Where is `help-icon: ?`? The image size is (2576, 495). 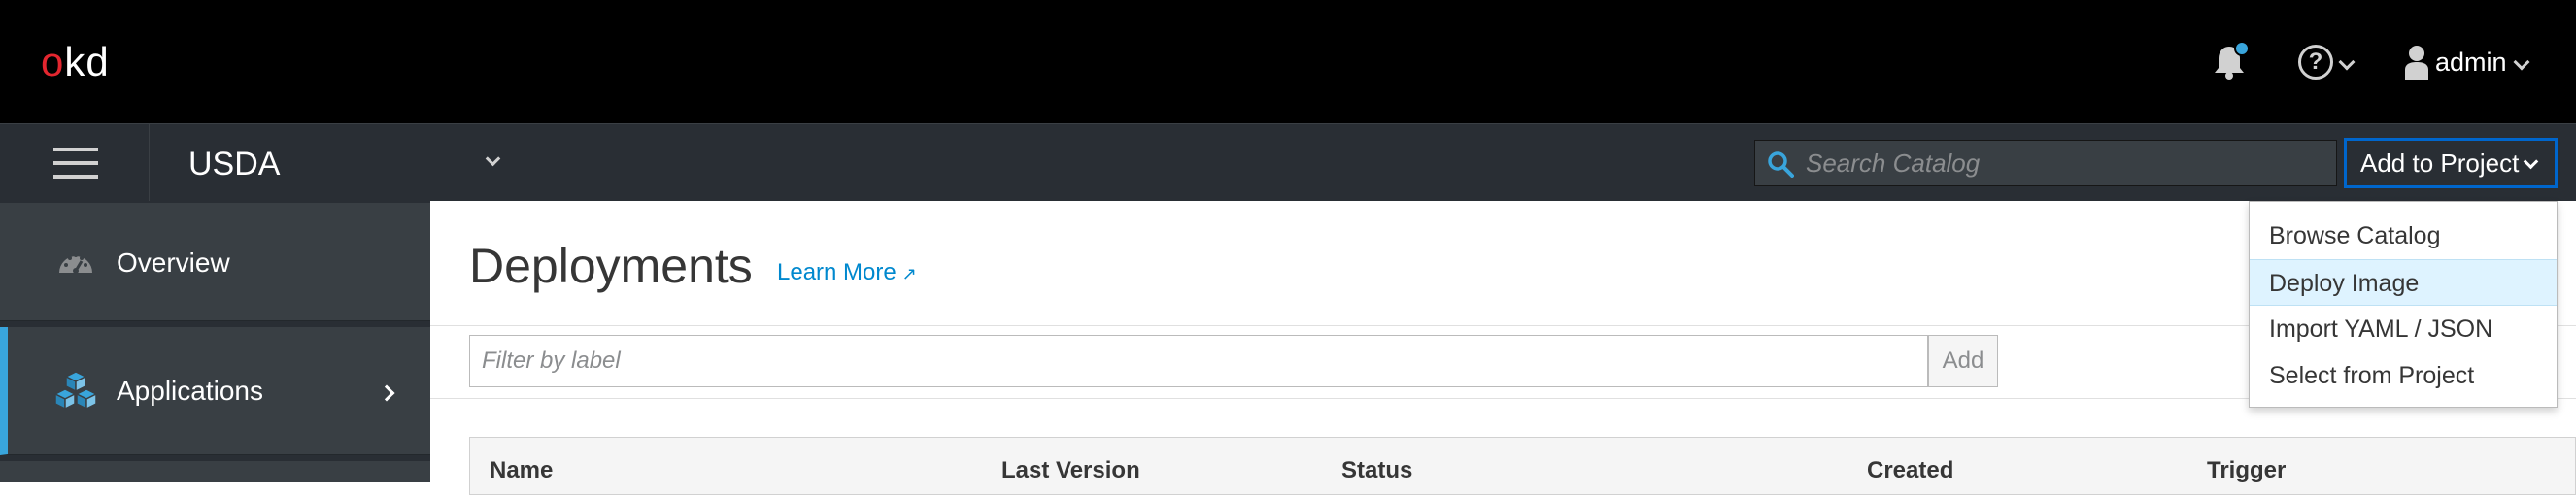 help-icon: ? is located at coordinates (2315, 62).